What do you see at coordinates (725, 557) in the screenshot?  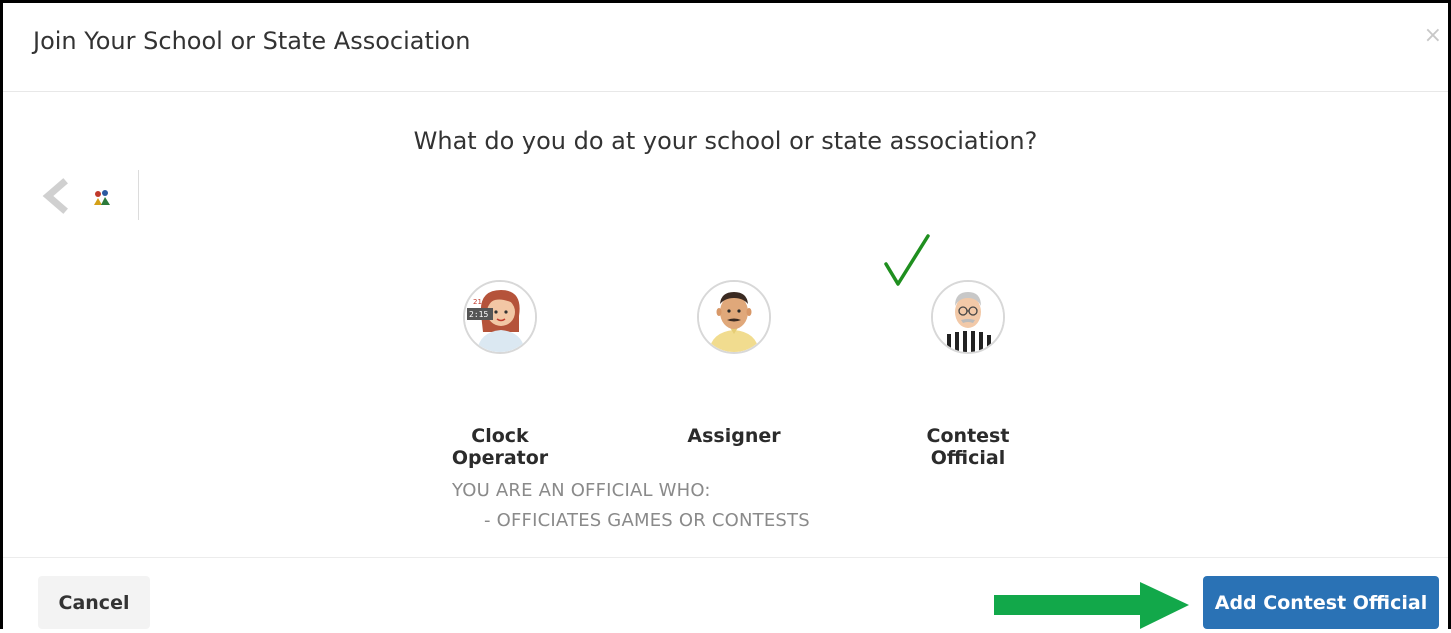 I see `footer-divider` at bounding box center [725, 557].